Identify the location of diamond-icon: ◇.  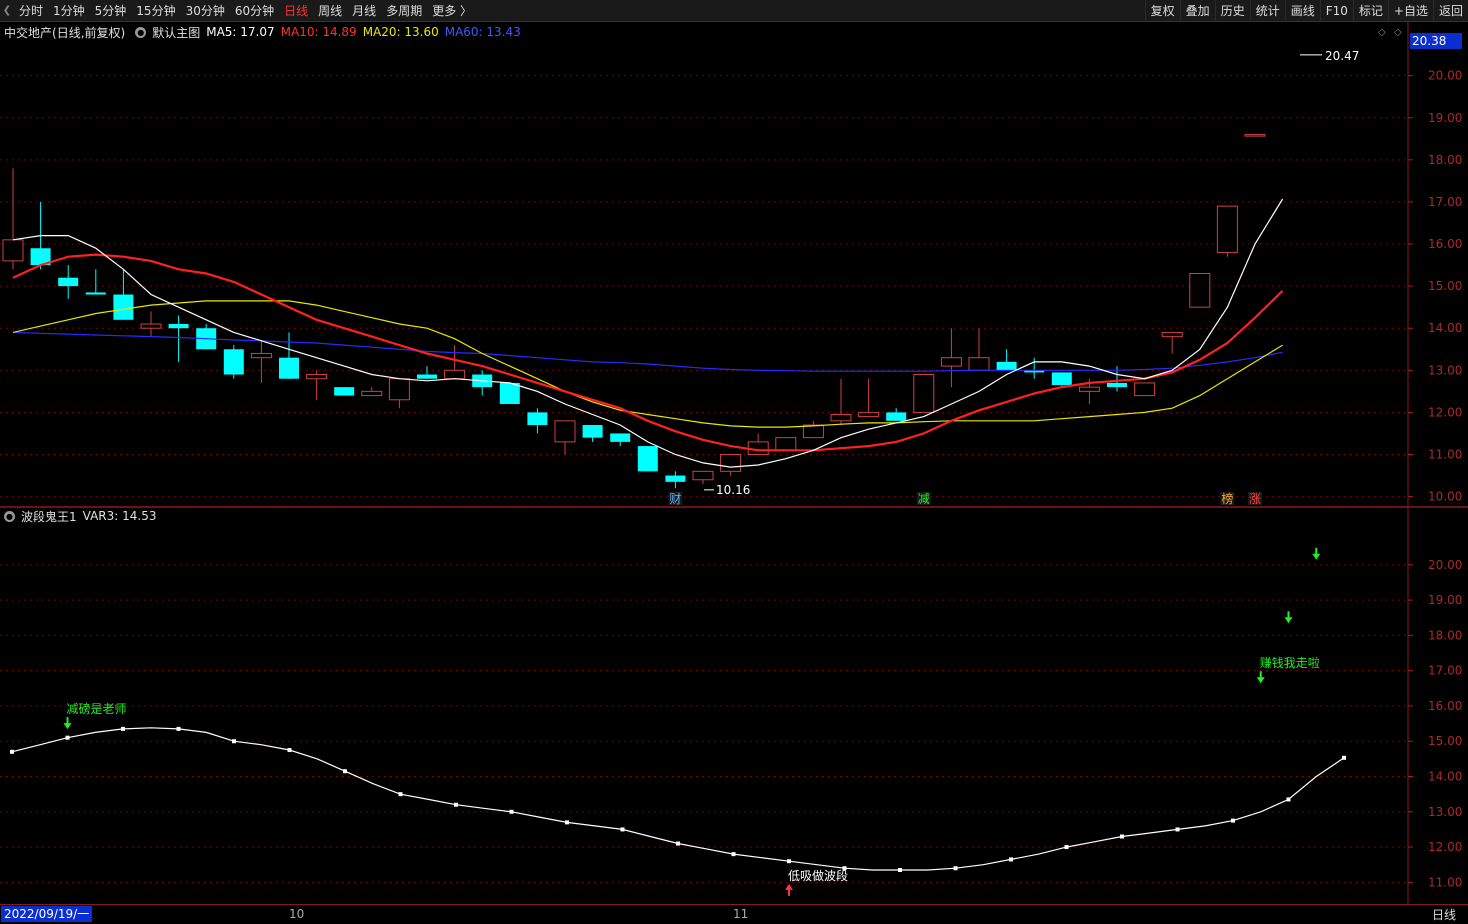
(1382, 32).